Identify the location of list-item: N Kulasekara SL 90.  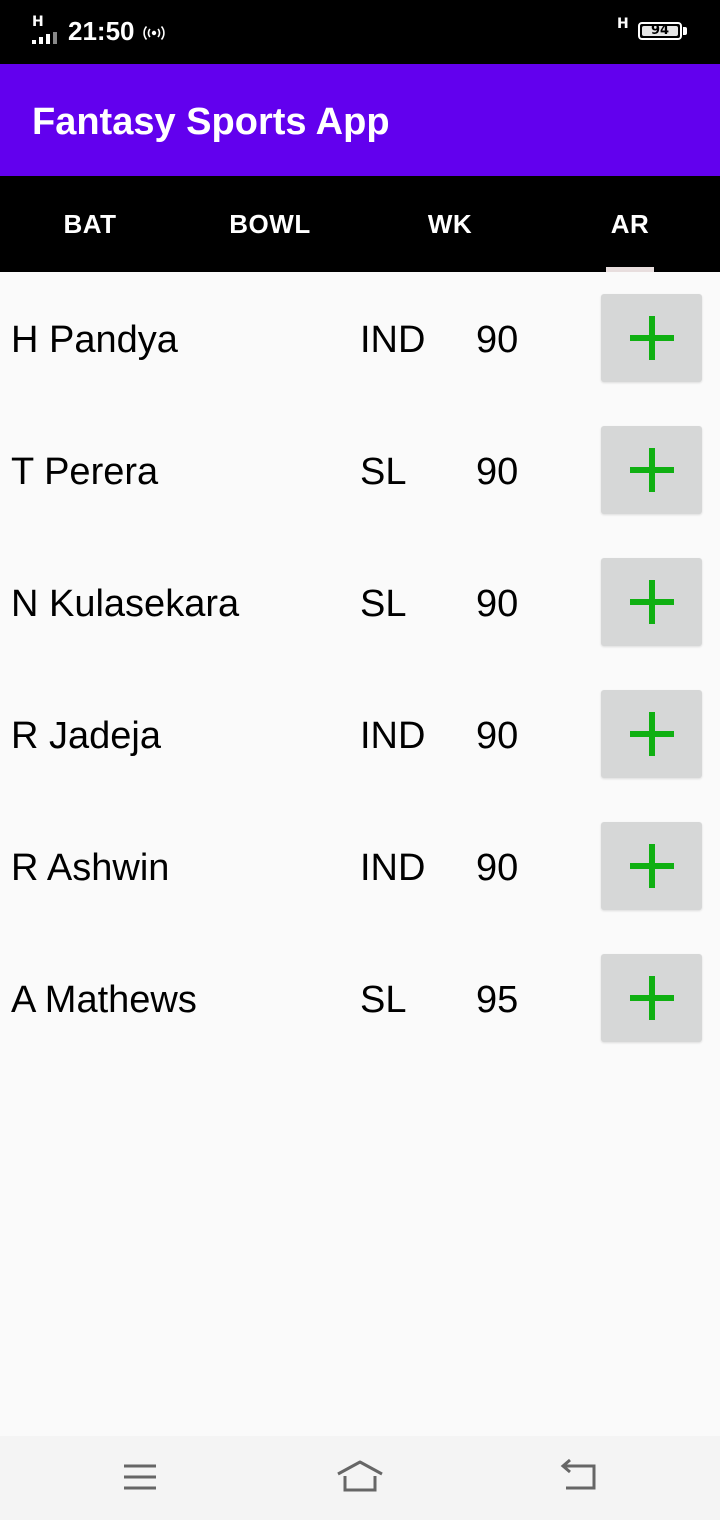
(360, 624).